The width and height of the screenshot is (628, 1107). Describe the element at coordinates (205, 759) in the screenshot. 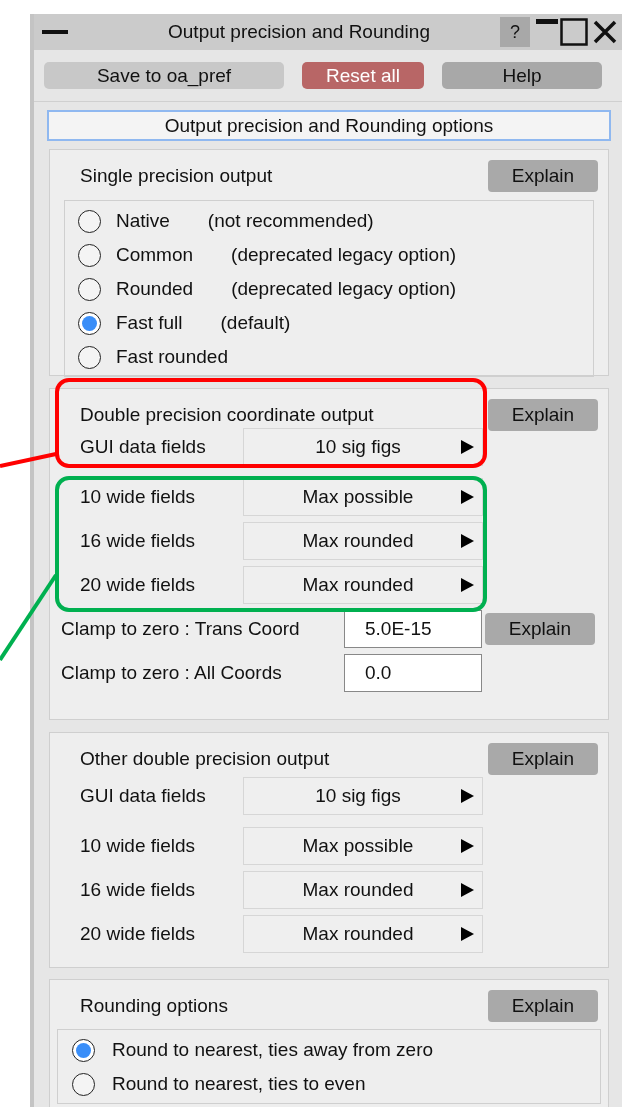

I see `section-title: Other double precision output` at that location.